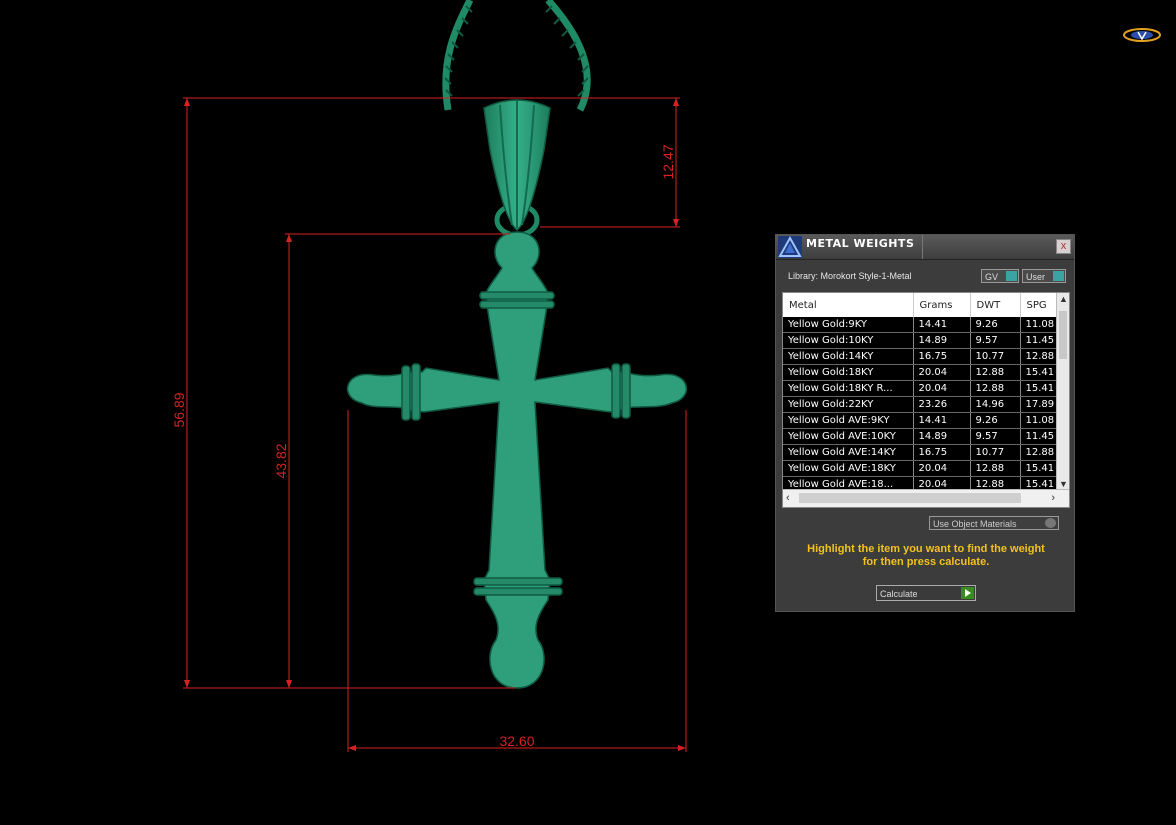  I want to click on user-toggle: User, so click(1044, 276).